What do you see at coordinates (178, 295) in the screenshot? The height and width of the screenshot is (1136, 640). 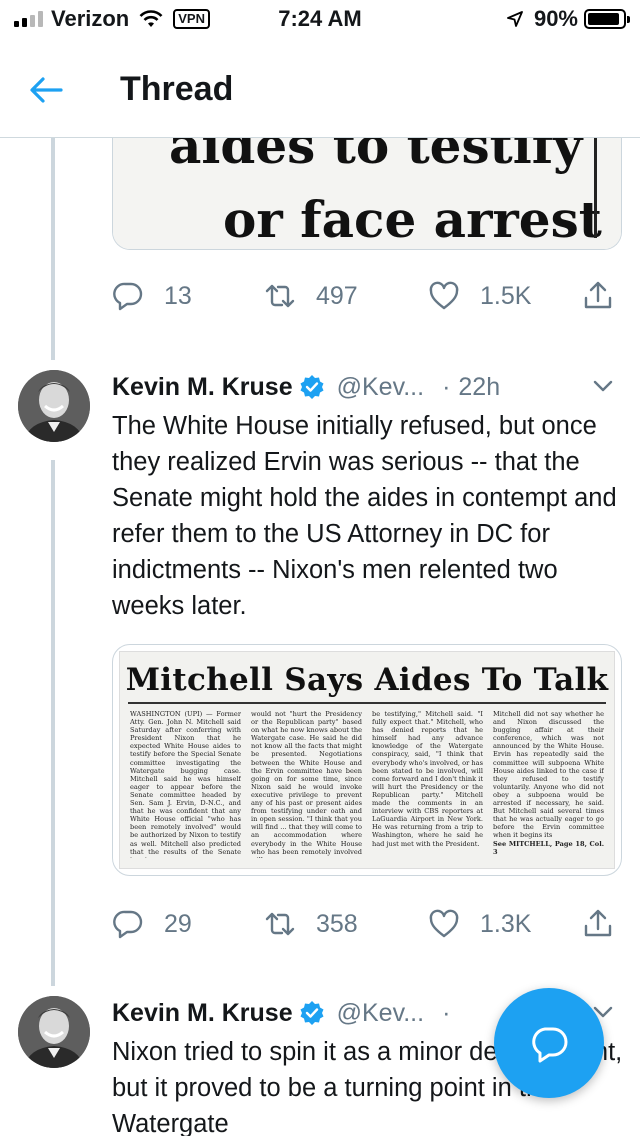 I see `reply-count: 13` at bounding box center [178, 295].